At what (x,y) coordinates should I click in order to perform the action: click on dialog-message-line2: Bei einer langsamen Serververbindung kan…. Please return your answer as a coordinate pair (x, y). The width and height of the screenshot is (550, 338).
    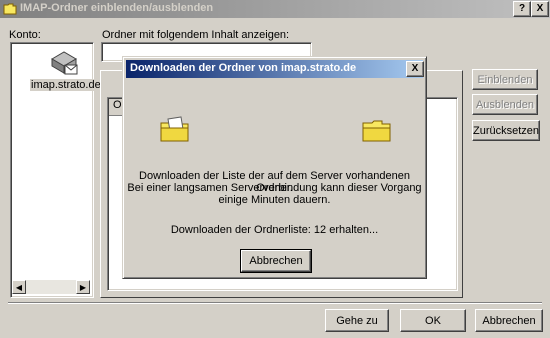
    Looking at the image, I should click on (274, 188).